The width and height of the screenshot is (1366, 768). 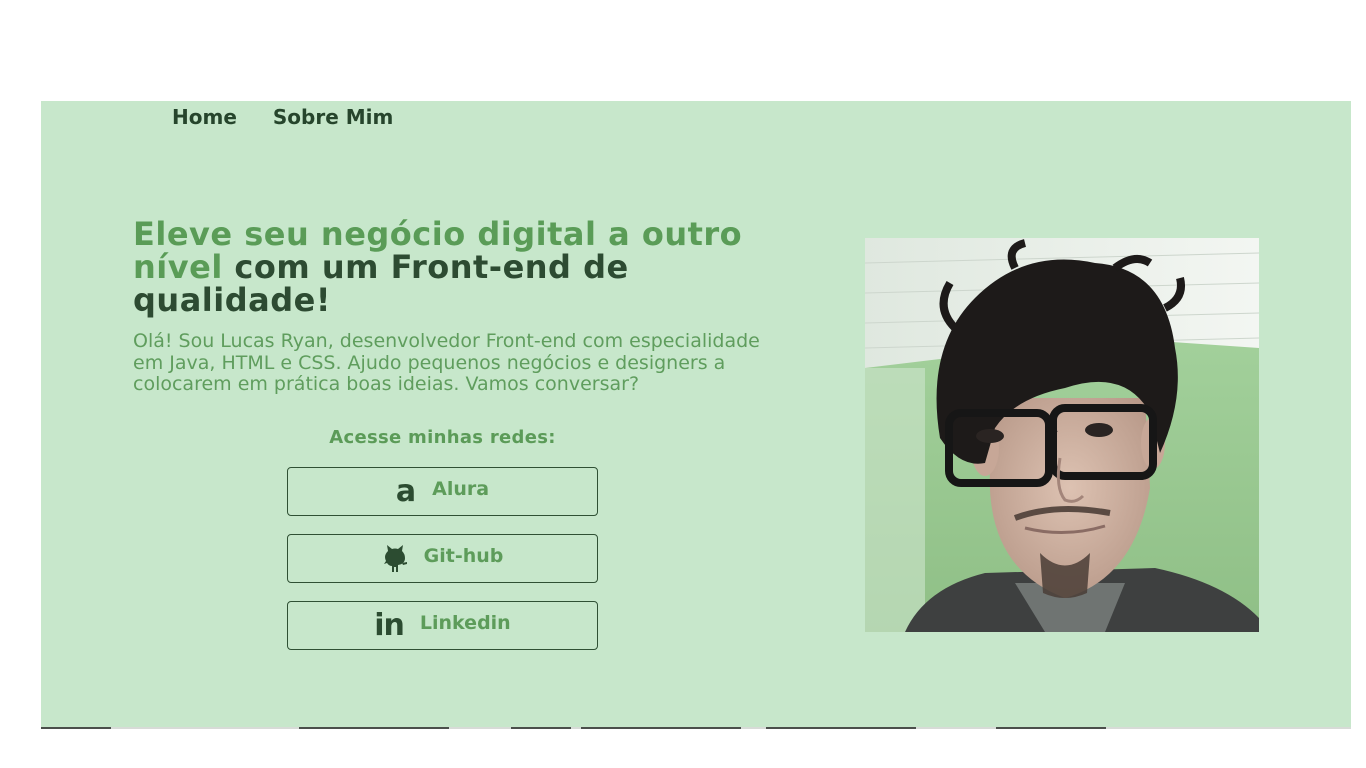 What do you see at coordinates (442, 437) in the screenshot?
I see `social-title: Acesse minhas redes:` at bounding box center [442, 437].